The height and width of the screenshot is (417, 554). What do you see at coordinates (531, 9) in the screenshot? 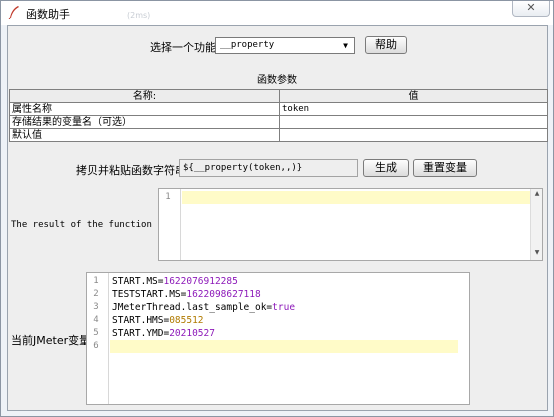
I see `close-button: ✕` at bounding box center [531, 9].